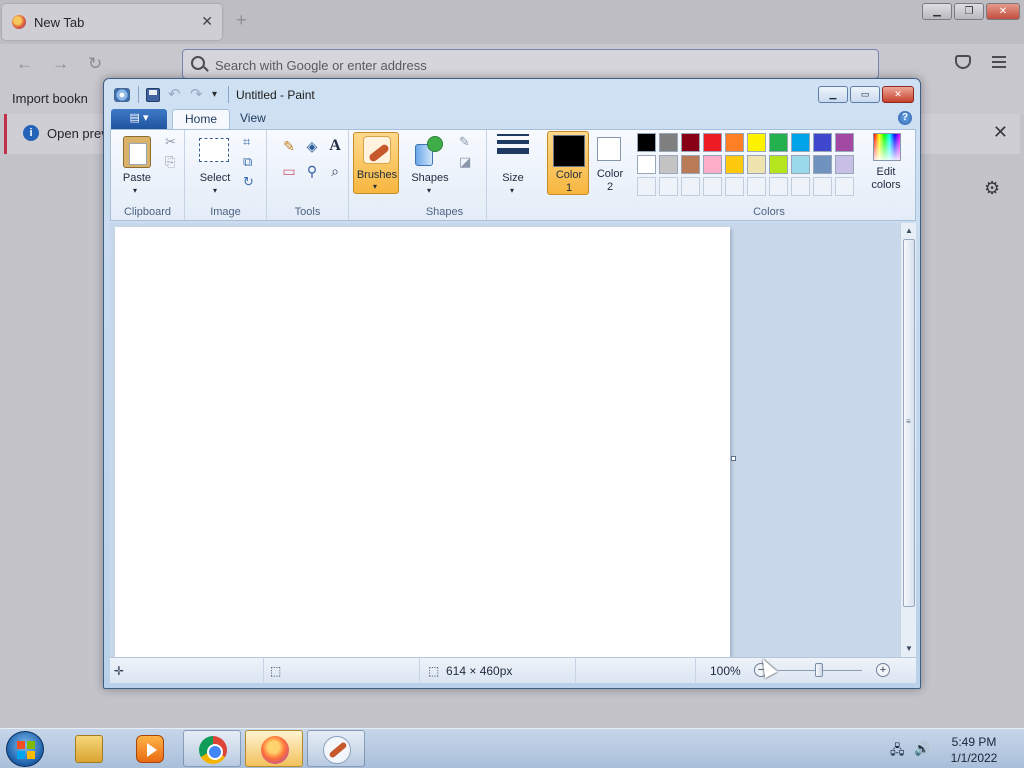 The width and height of the screenshot is (1024, 768). What do you see at coordinates (174, 94) in the screenshot?
I see `undo-icon: ↶` at bounding box center [174, 94].